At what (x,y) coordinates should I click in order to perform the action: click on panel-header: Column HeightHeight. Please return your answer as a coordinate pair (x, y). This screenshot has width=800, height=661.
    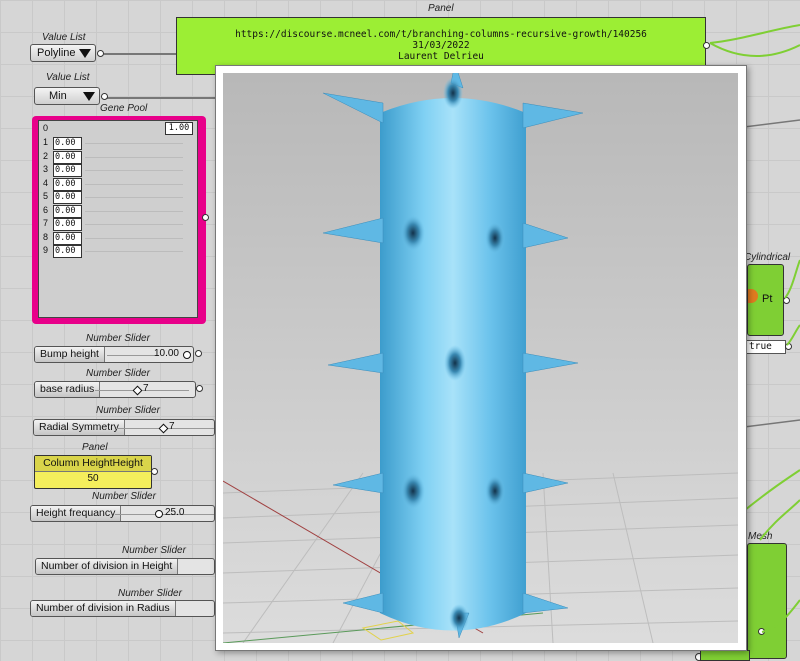
    Looking at the image, I should click on (93, 464).